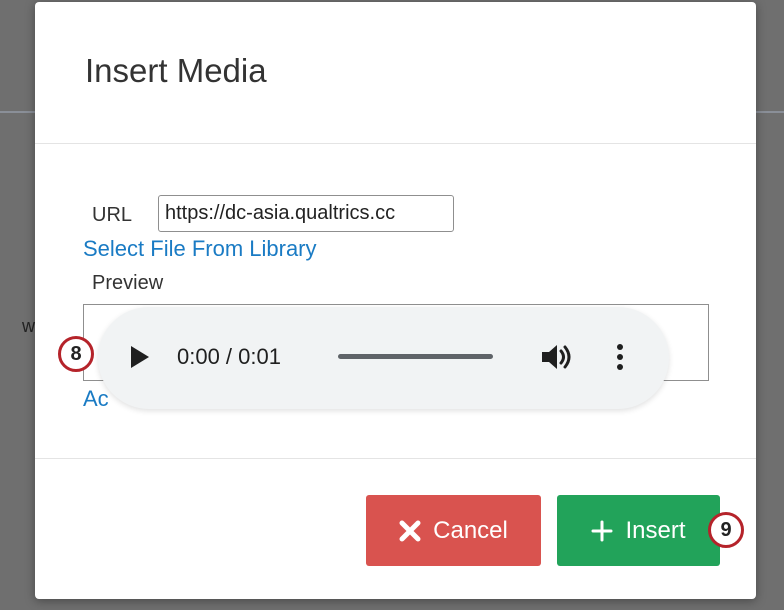 This screenshot has height=610, width=784. I want to click on header-divider, so click(395, 143).